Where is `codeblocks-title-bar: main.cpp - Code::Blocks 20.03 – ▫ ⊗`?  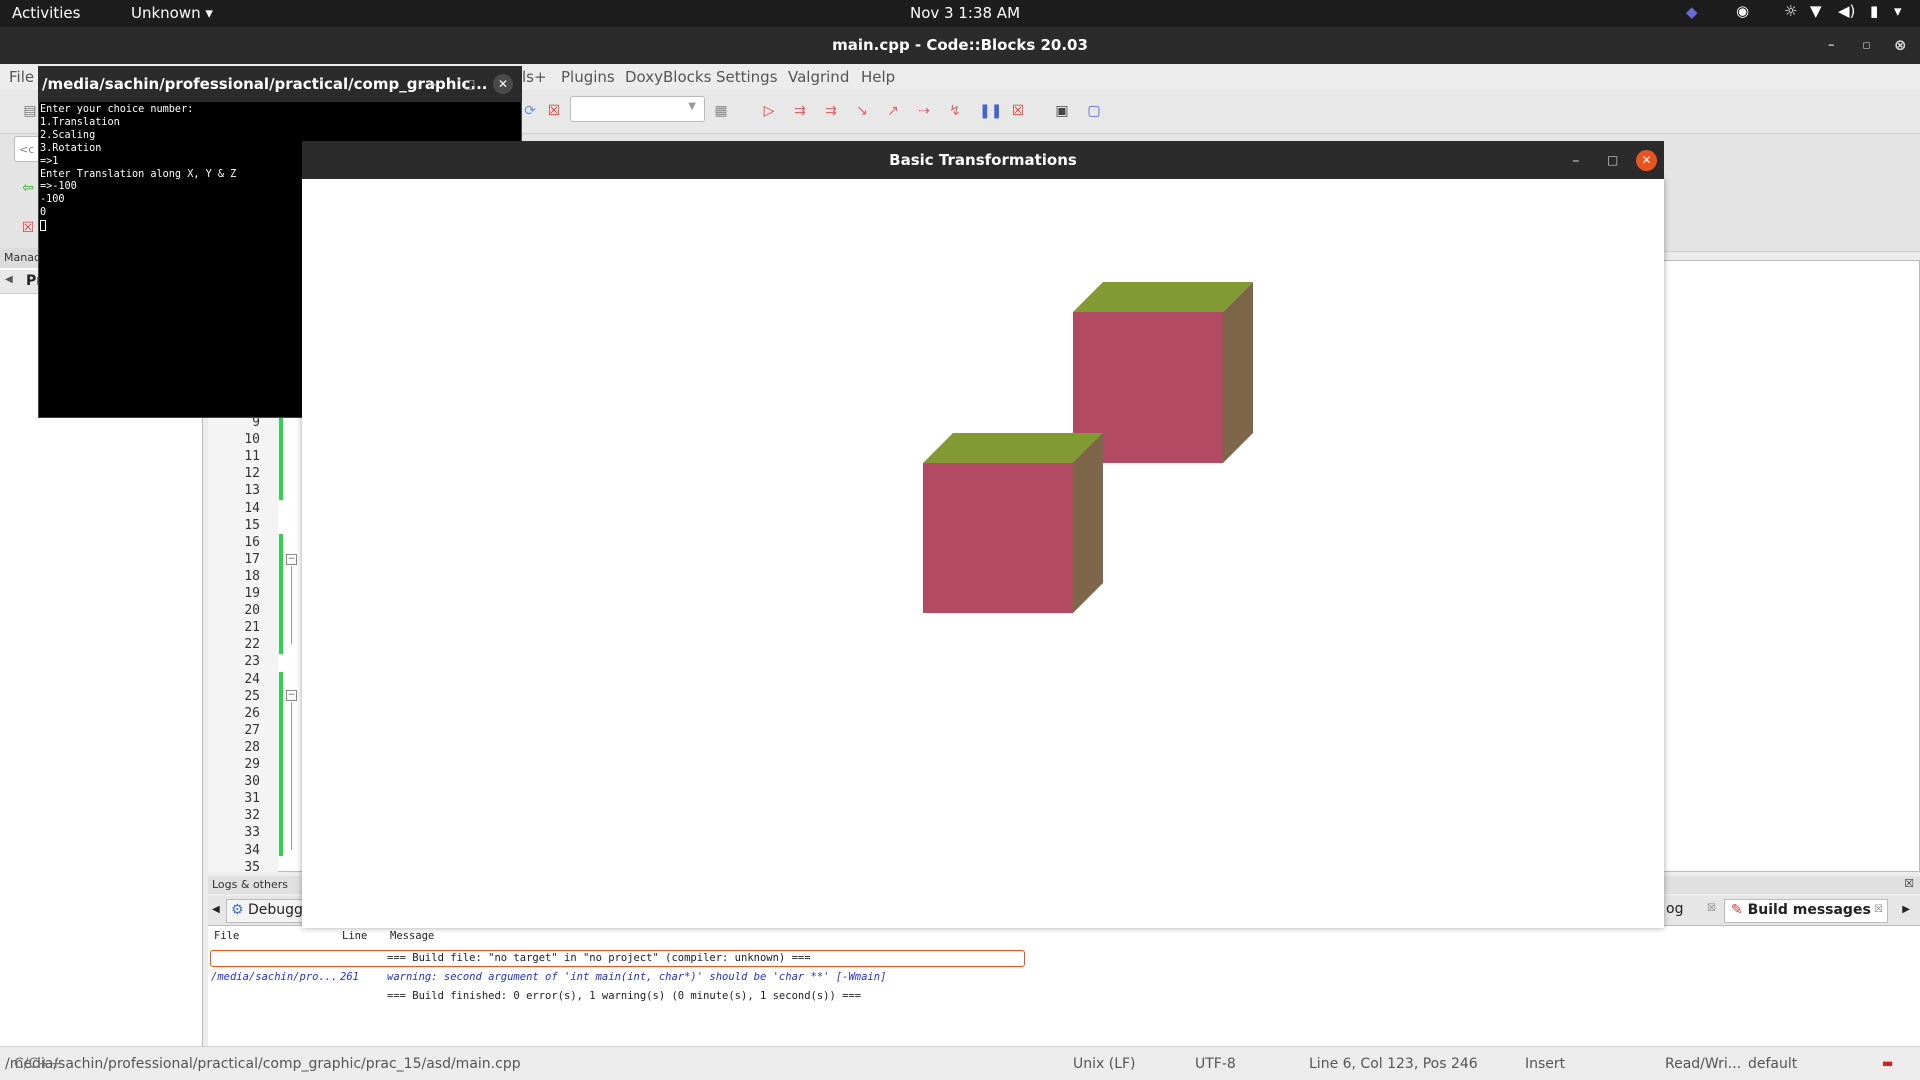
codeblocks-title-bar: main.cpp - Code::Blocks 20.03 – ▫ ⊗ is located at coordinates (960, 45).